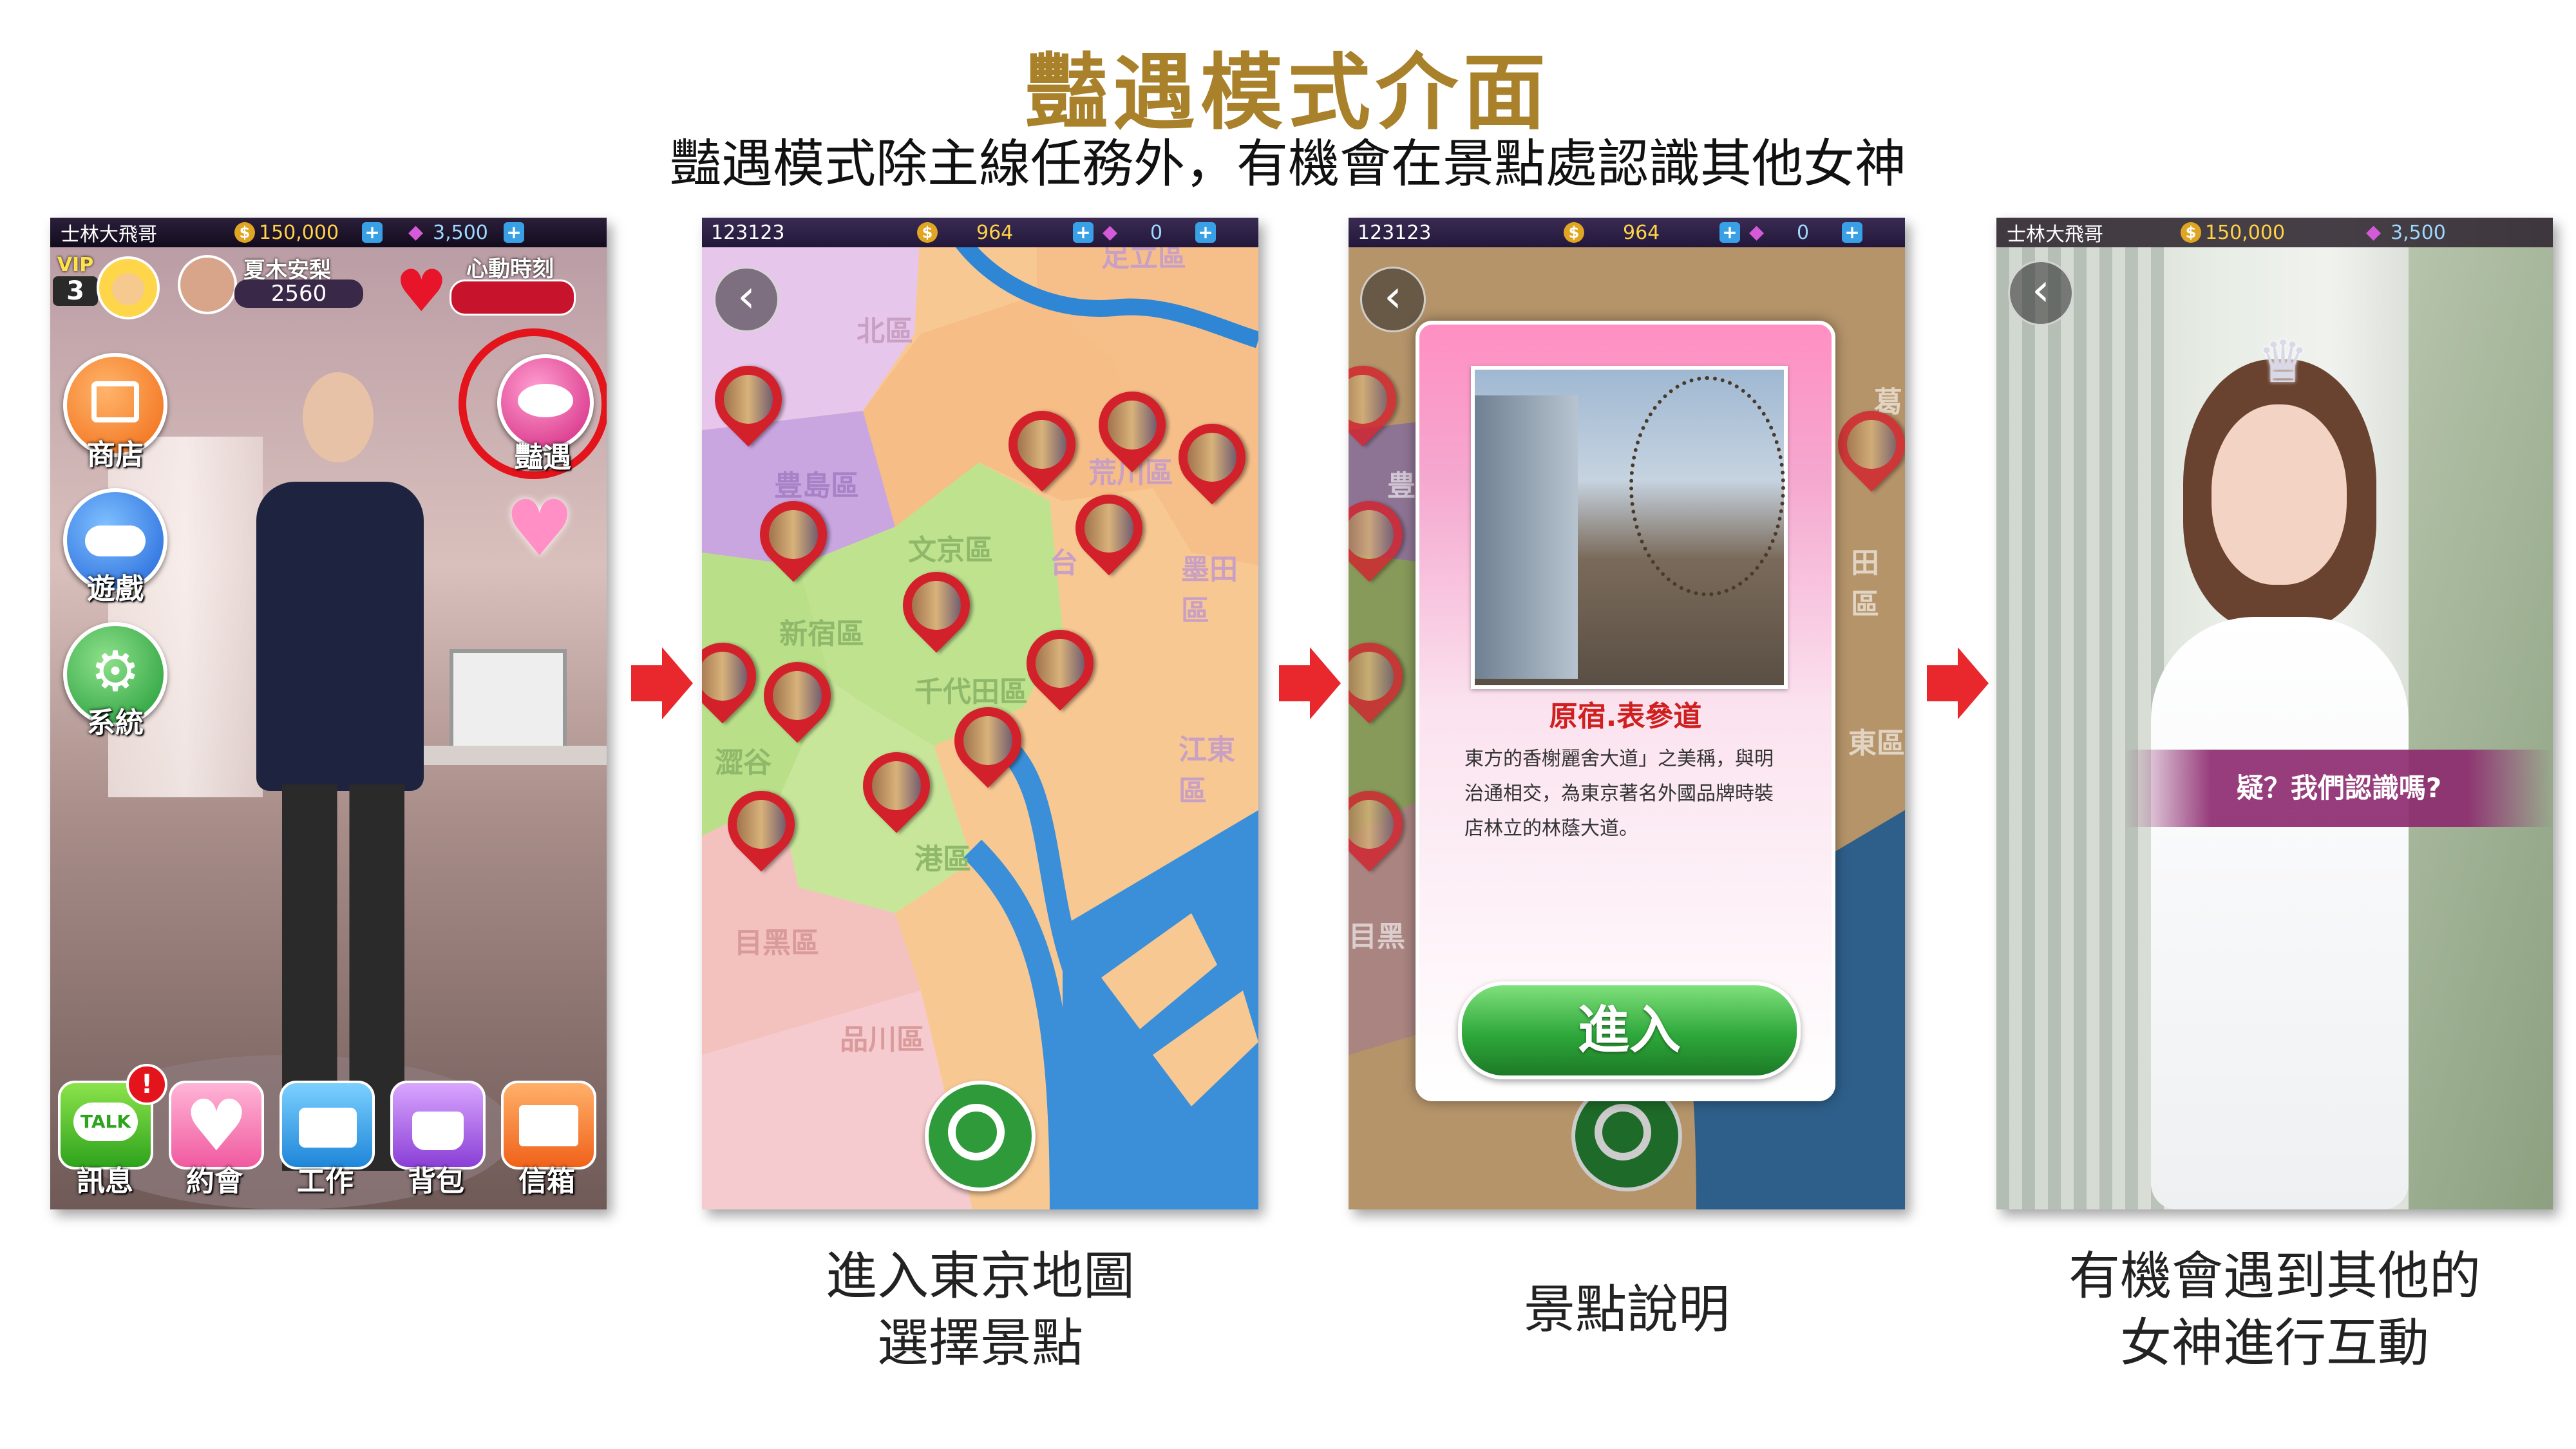  Describe the element at coordinates (980, 1310) in the screenshot. I see `caption-step2: 進入東京地圖 選擇景點` at that location.